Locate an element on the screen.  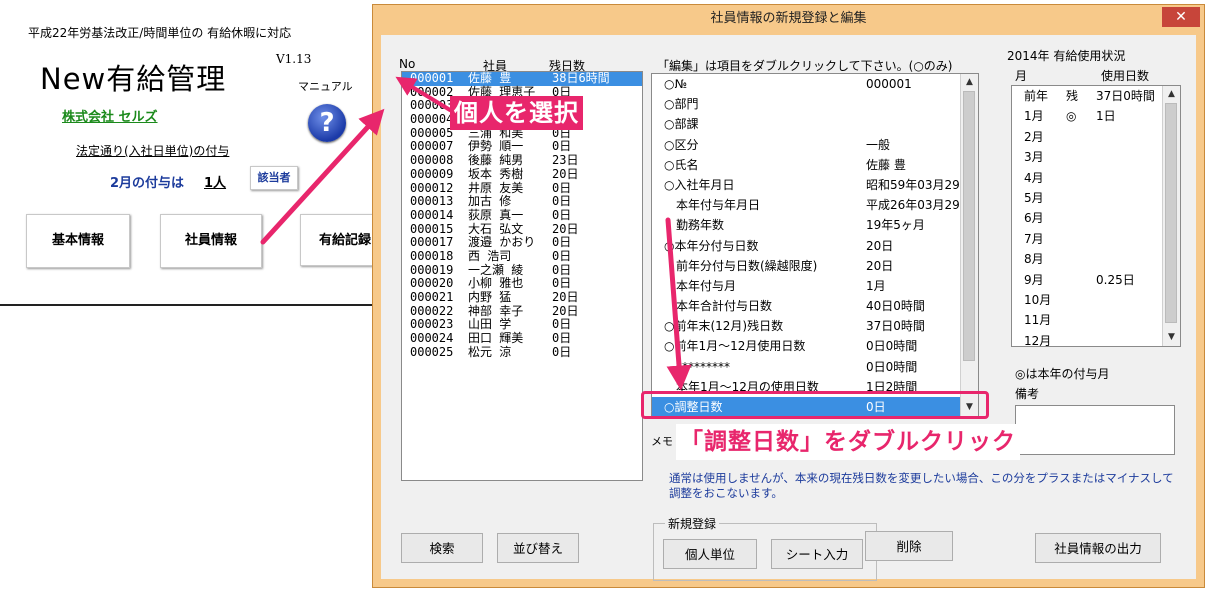
detail-label: ○部課 is located at coordinates (681, 124).